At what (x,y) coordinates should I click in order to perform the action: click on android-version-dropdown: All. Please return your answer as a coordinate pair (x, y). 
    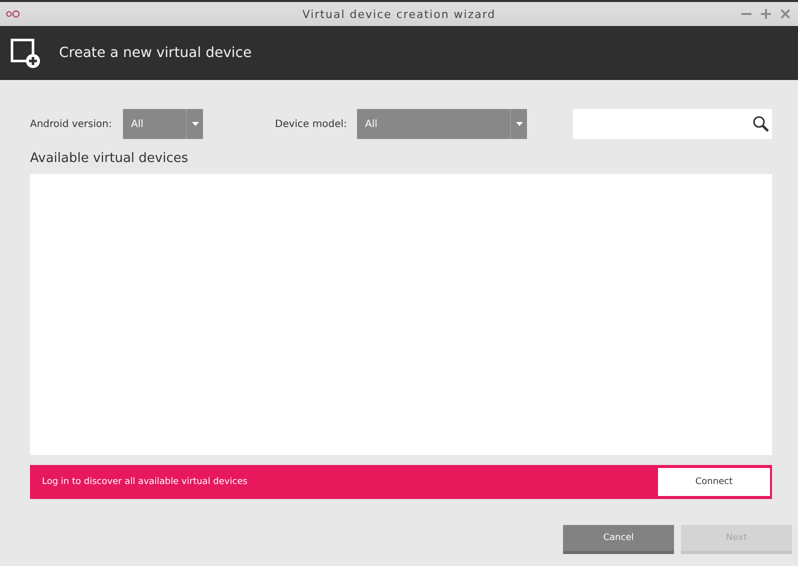
    Looking at the image, I should click on (163, 124).